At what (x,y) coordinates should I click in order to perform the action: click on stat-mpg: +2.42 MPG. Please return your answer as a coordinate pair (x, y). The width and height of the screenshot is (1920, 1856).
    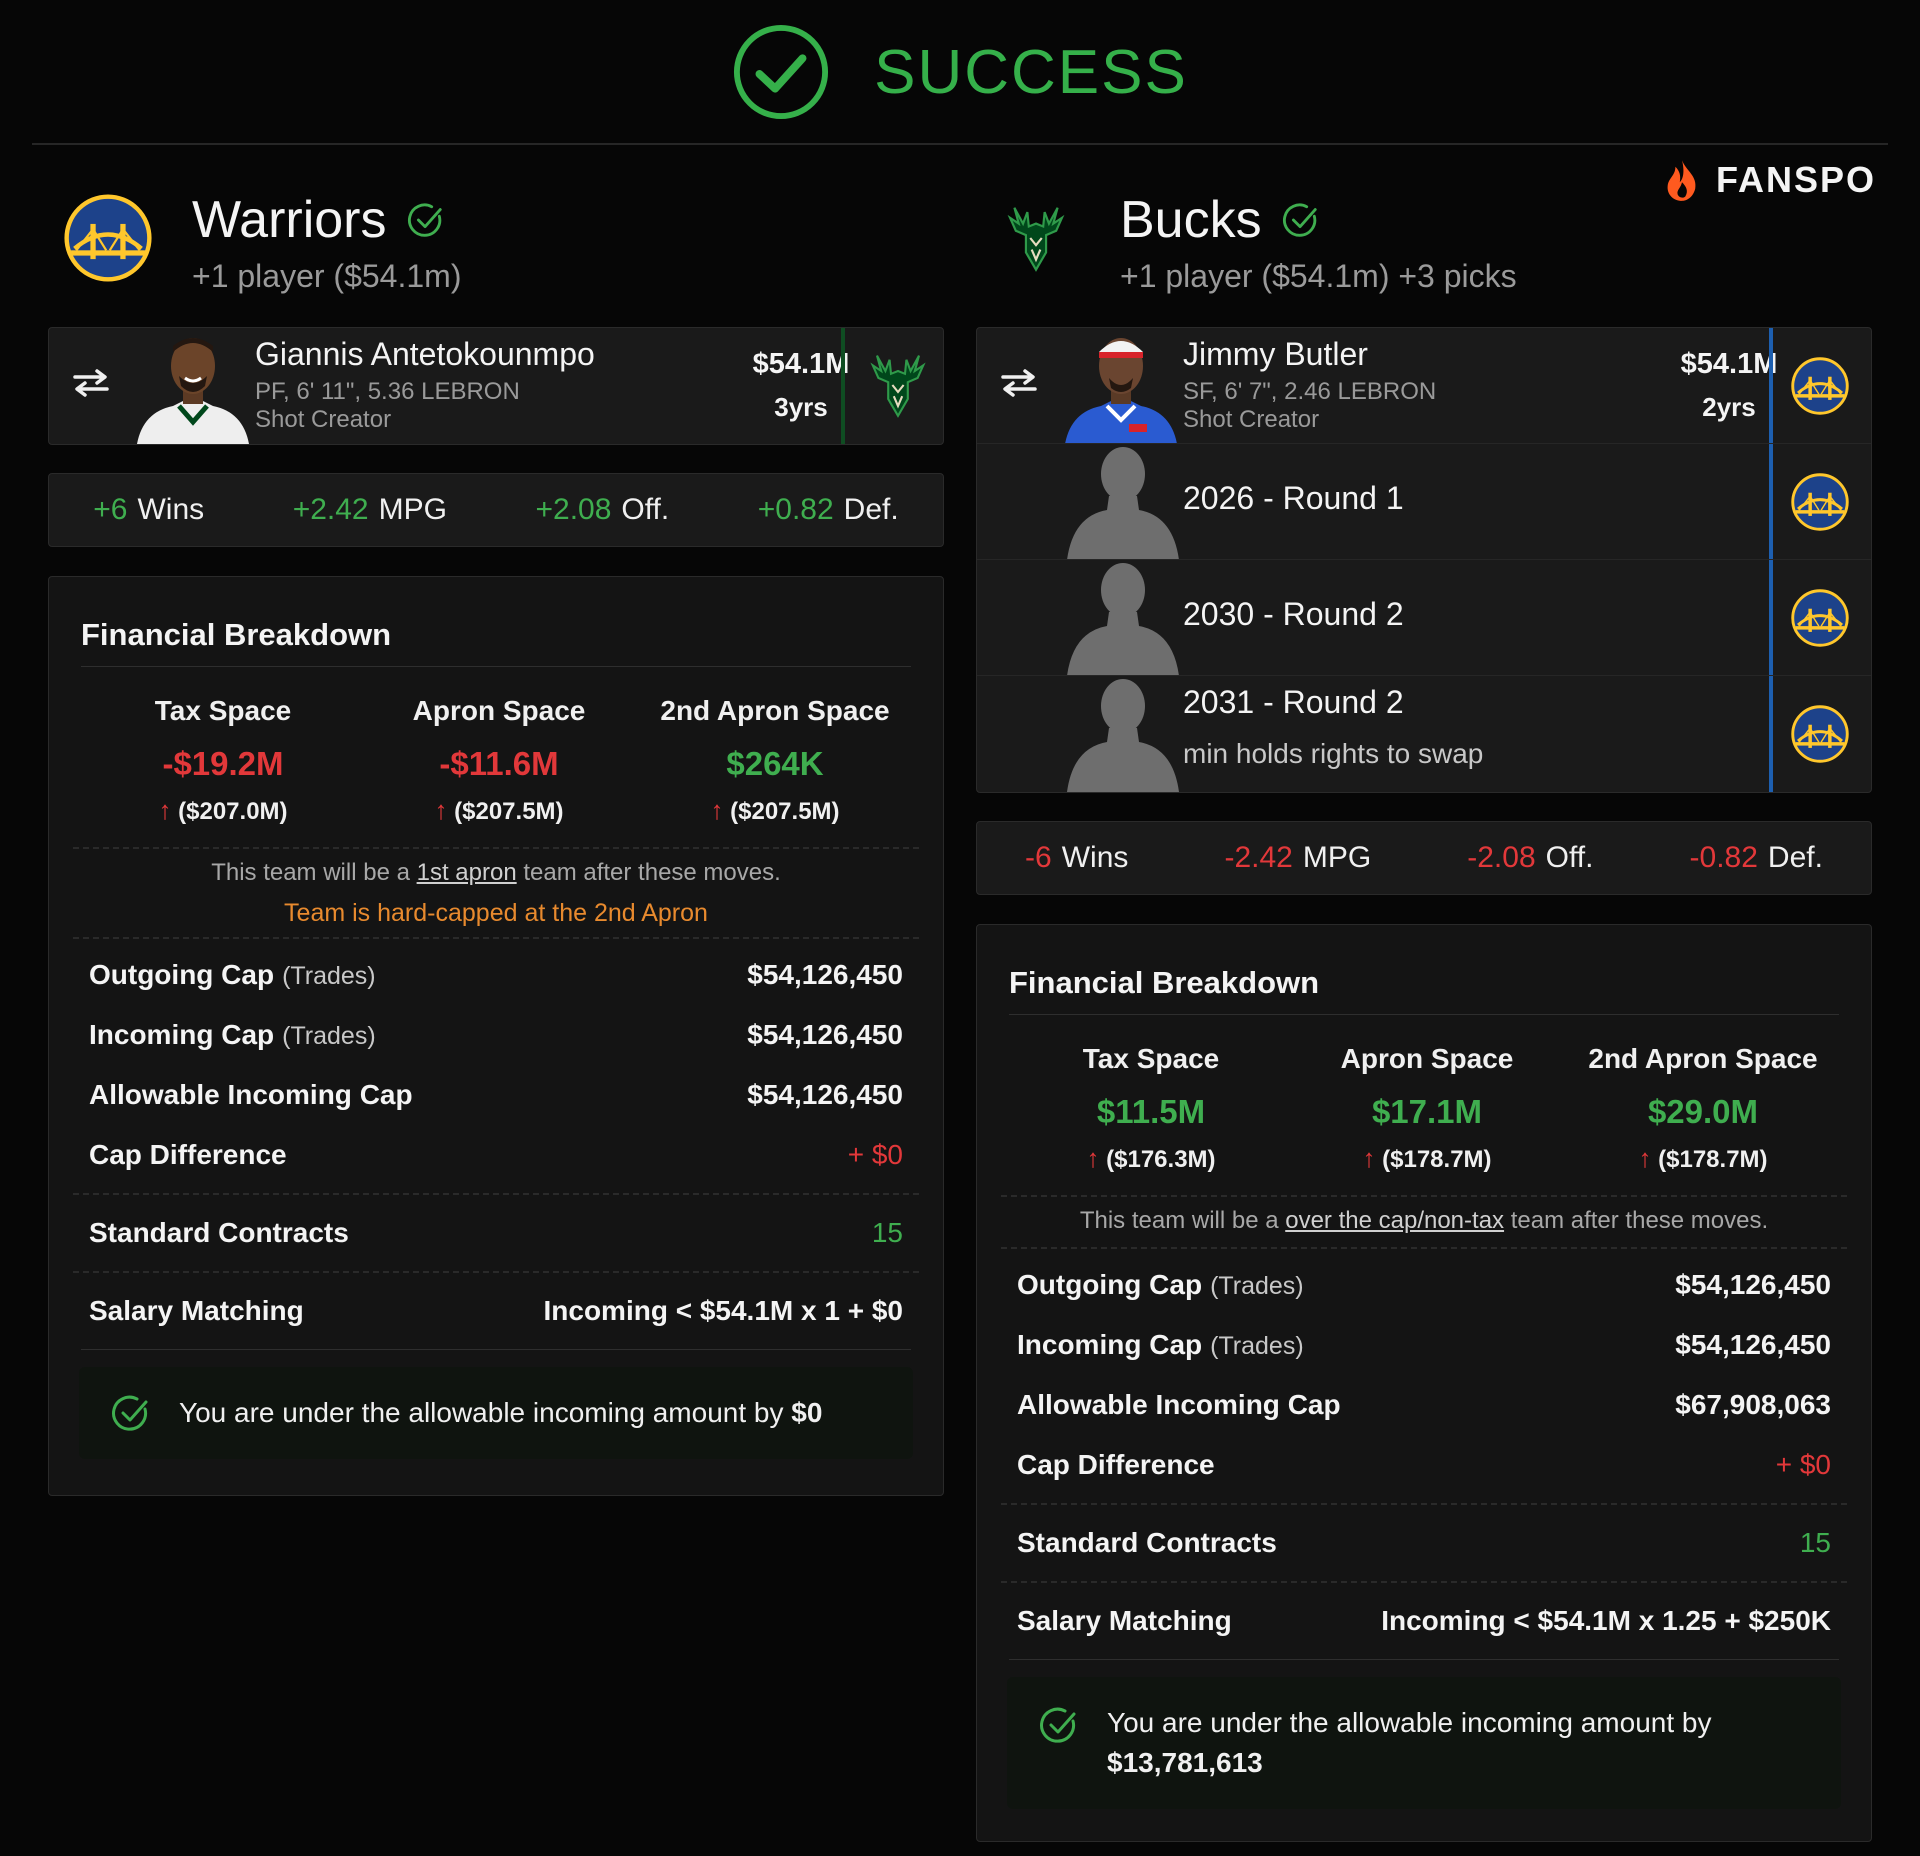
    Looking at the image, I should click on (369, 509).